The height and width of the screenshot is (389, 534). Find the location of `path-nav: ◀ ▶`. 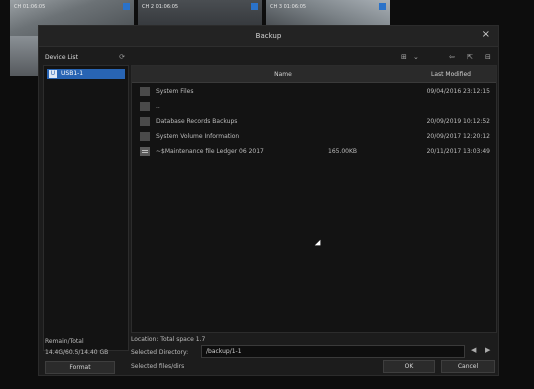

path-nav: ◀ ▶ is located at coordinates (481, 351).